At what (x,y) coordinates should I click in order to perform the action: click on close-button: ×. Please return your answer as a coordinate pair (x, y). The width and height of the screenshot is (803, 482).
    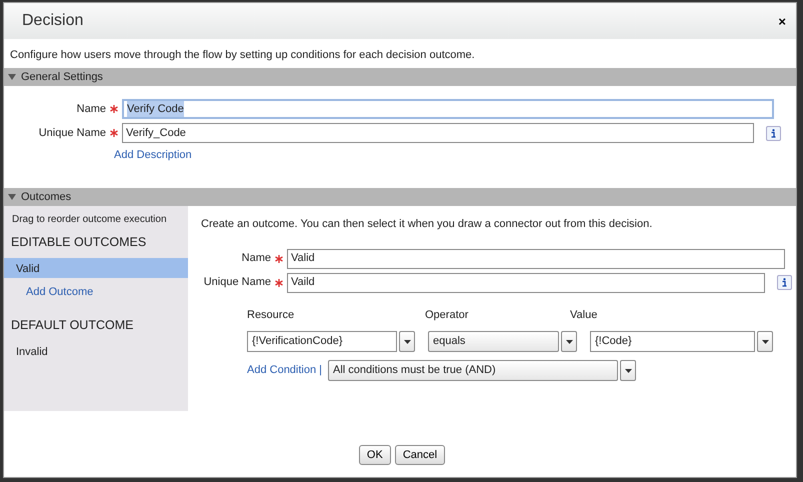
    Looking at the image, I should click on (782, 21).